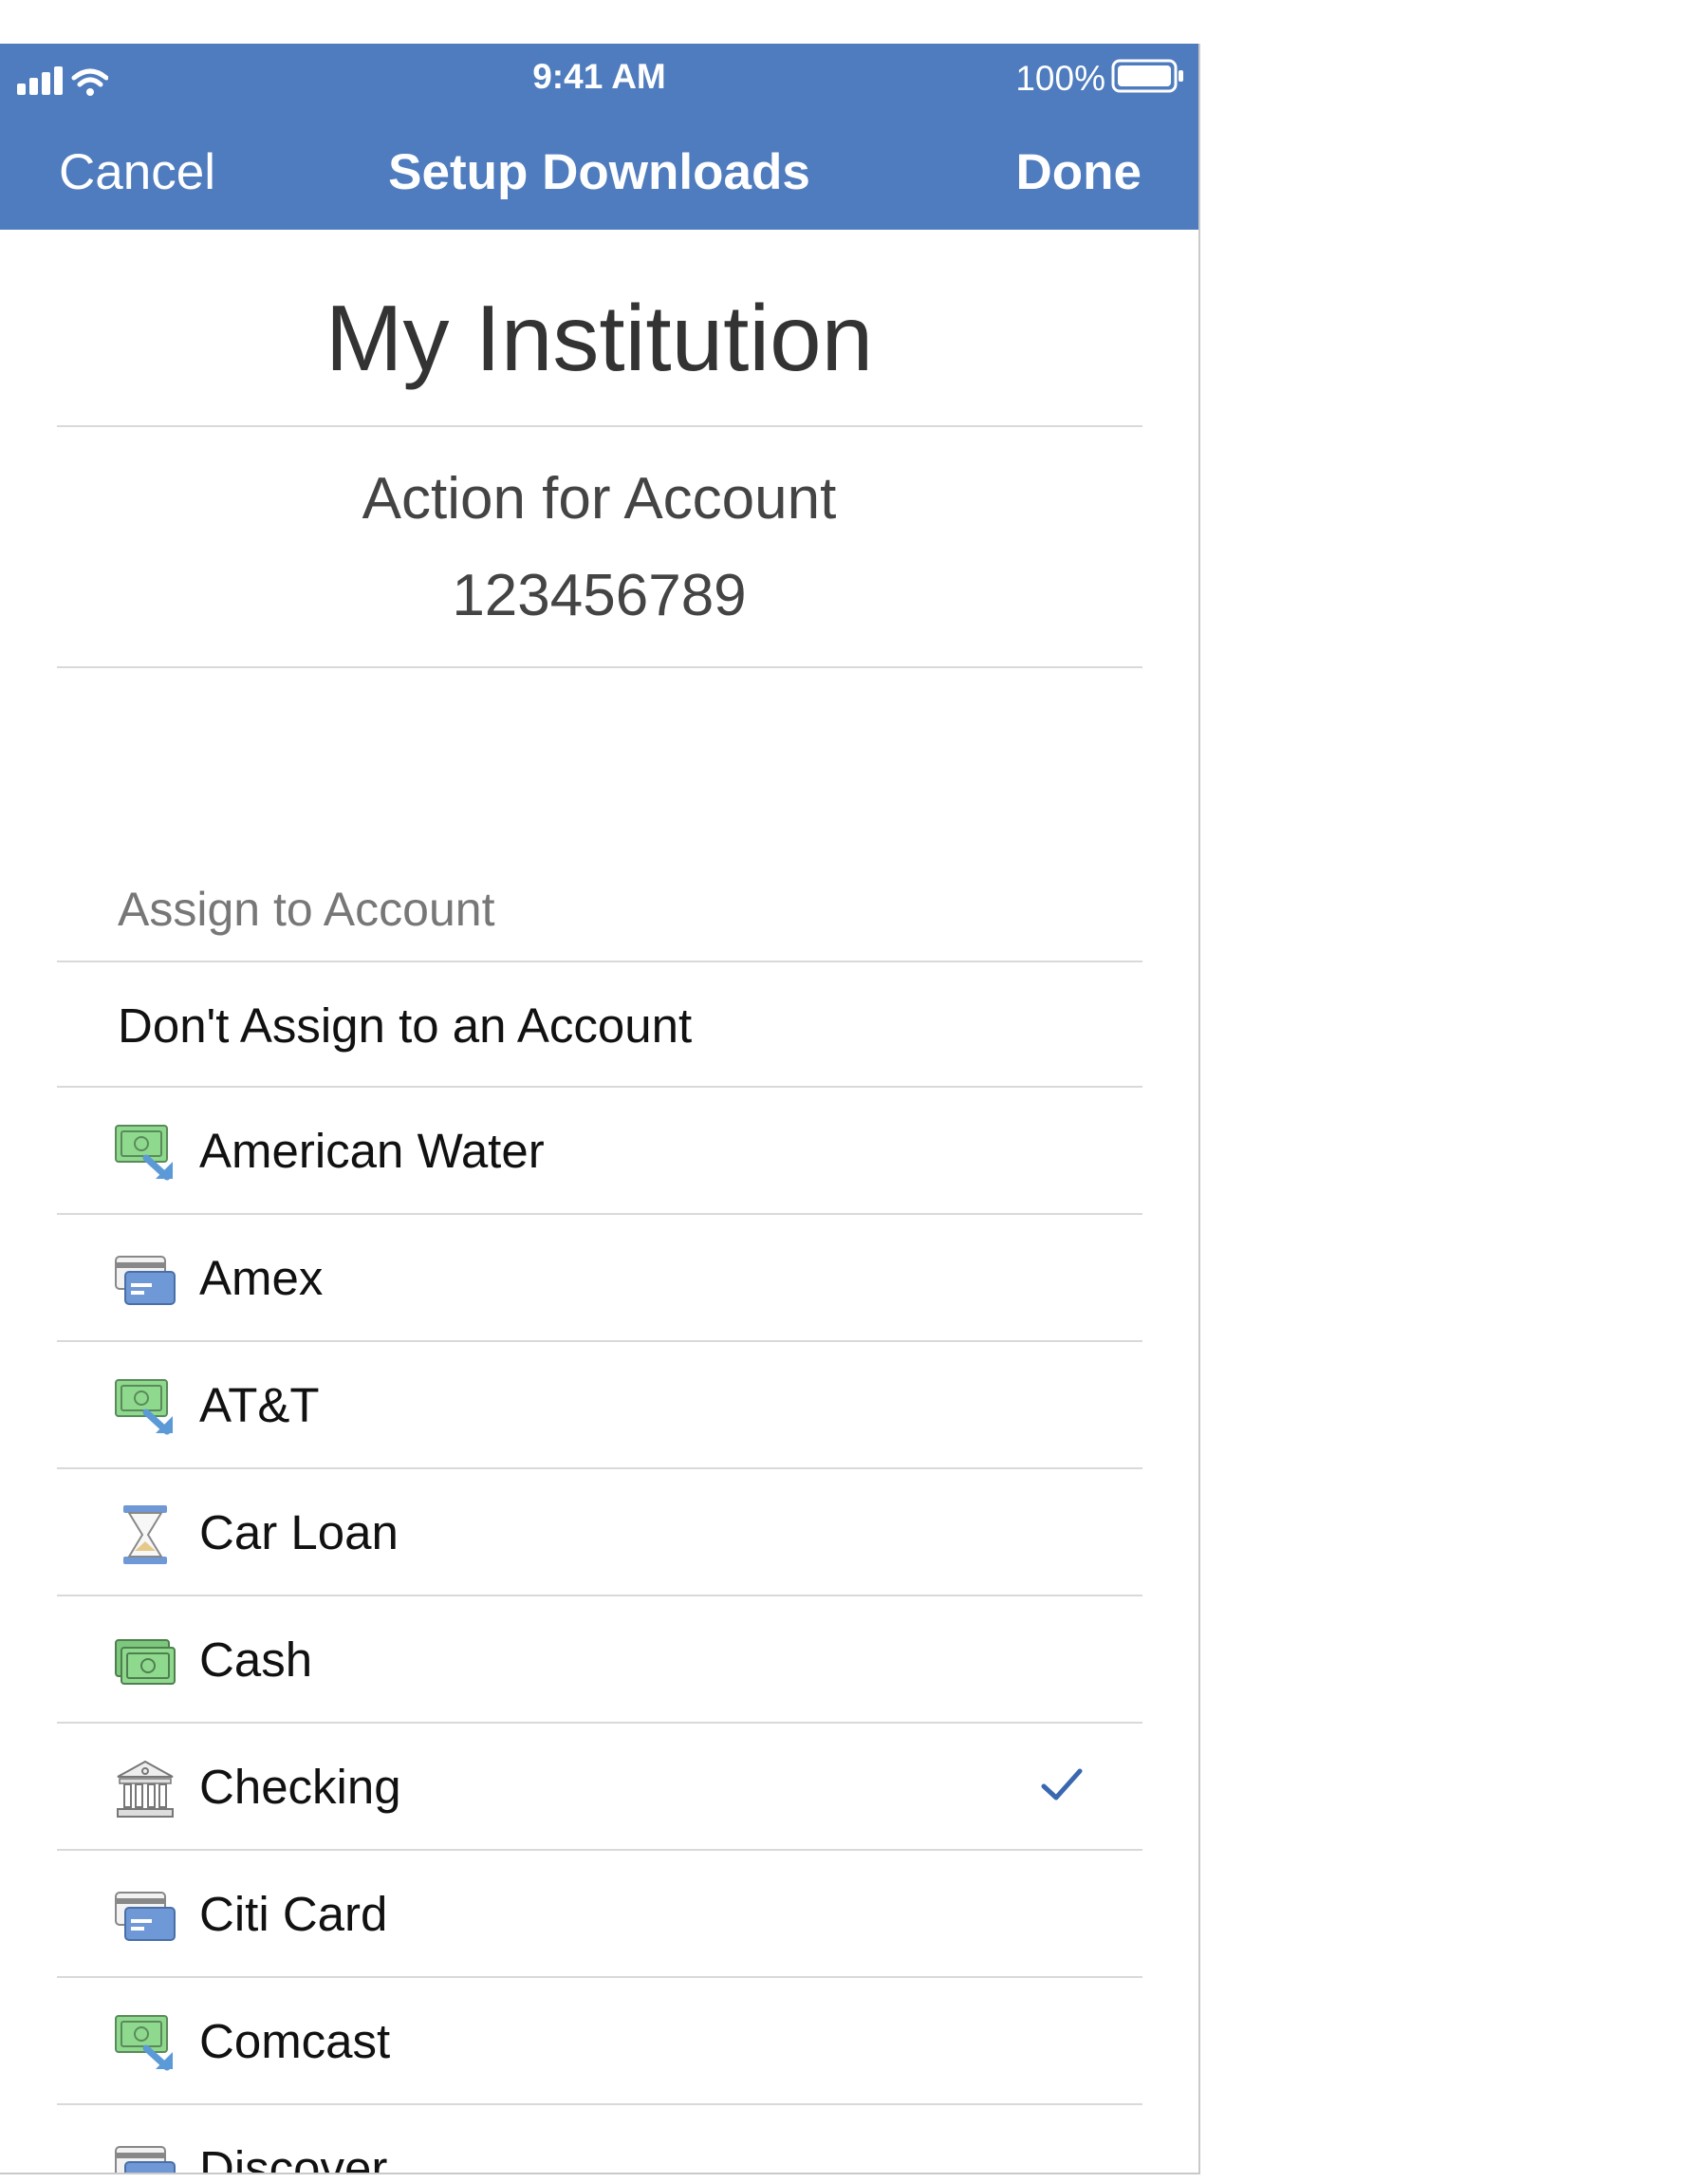 The image size is (1708, 2183). What do you see at coordinates (293, 2157) in the screenshot?
I see `account-label: Discover` at bounding box center [293, 2157].